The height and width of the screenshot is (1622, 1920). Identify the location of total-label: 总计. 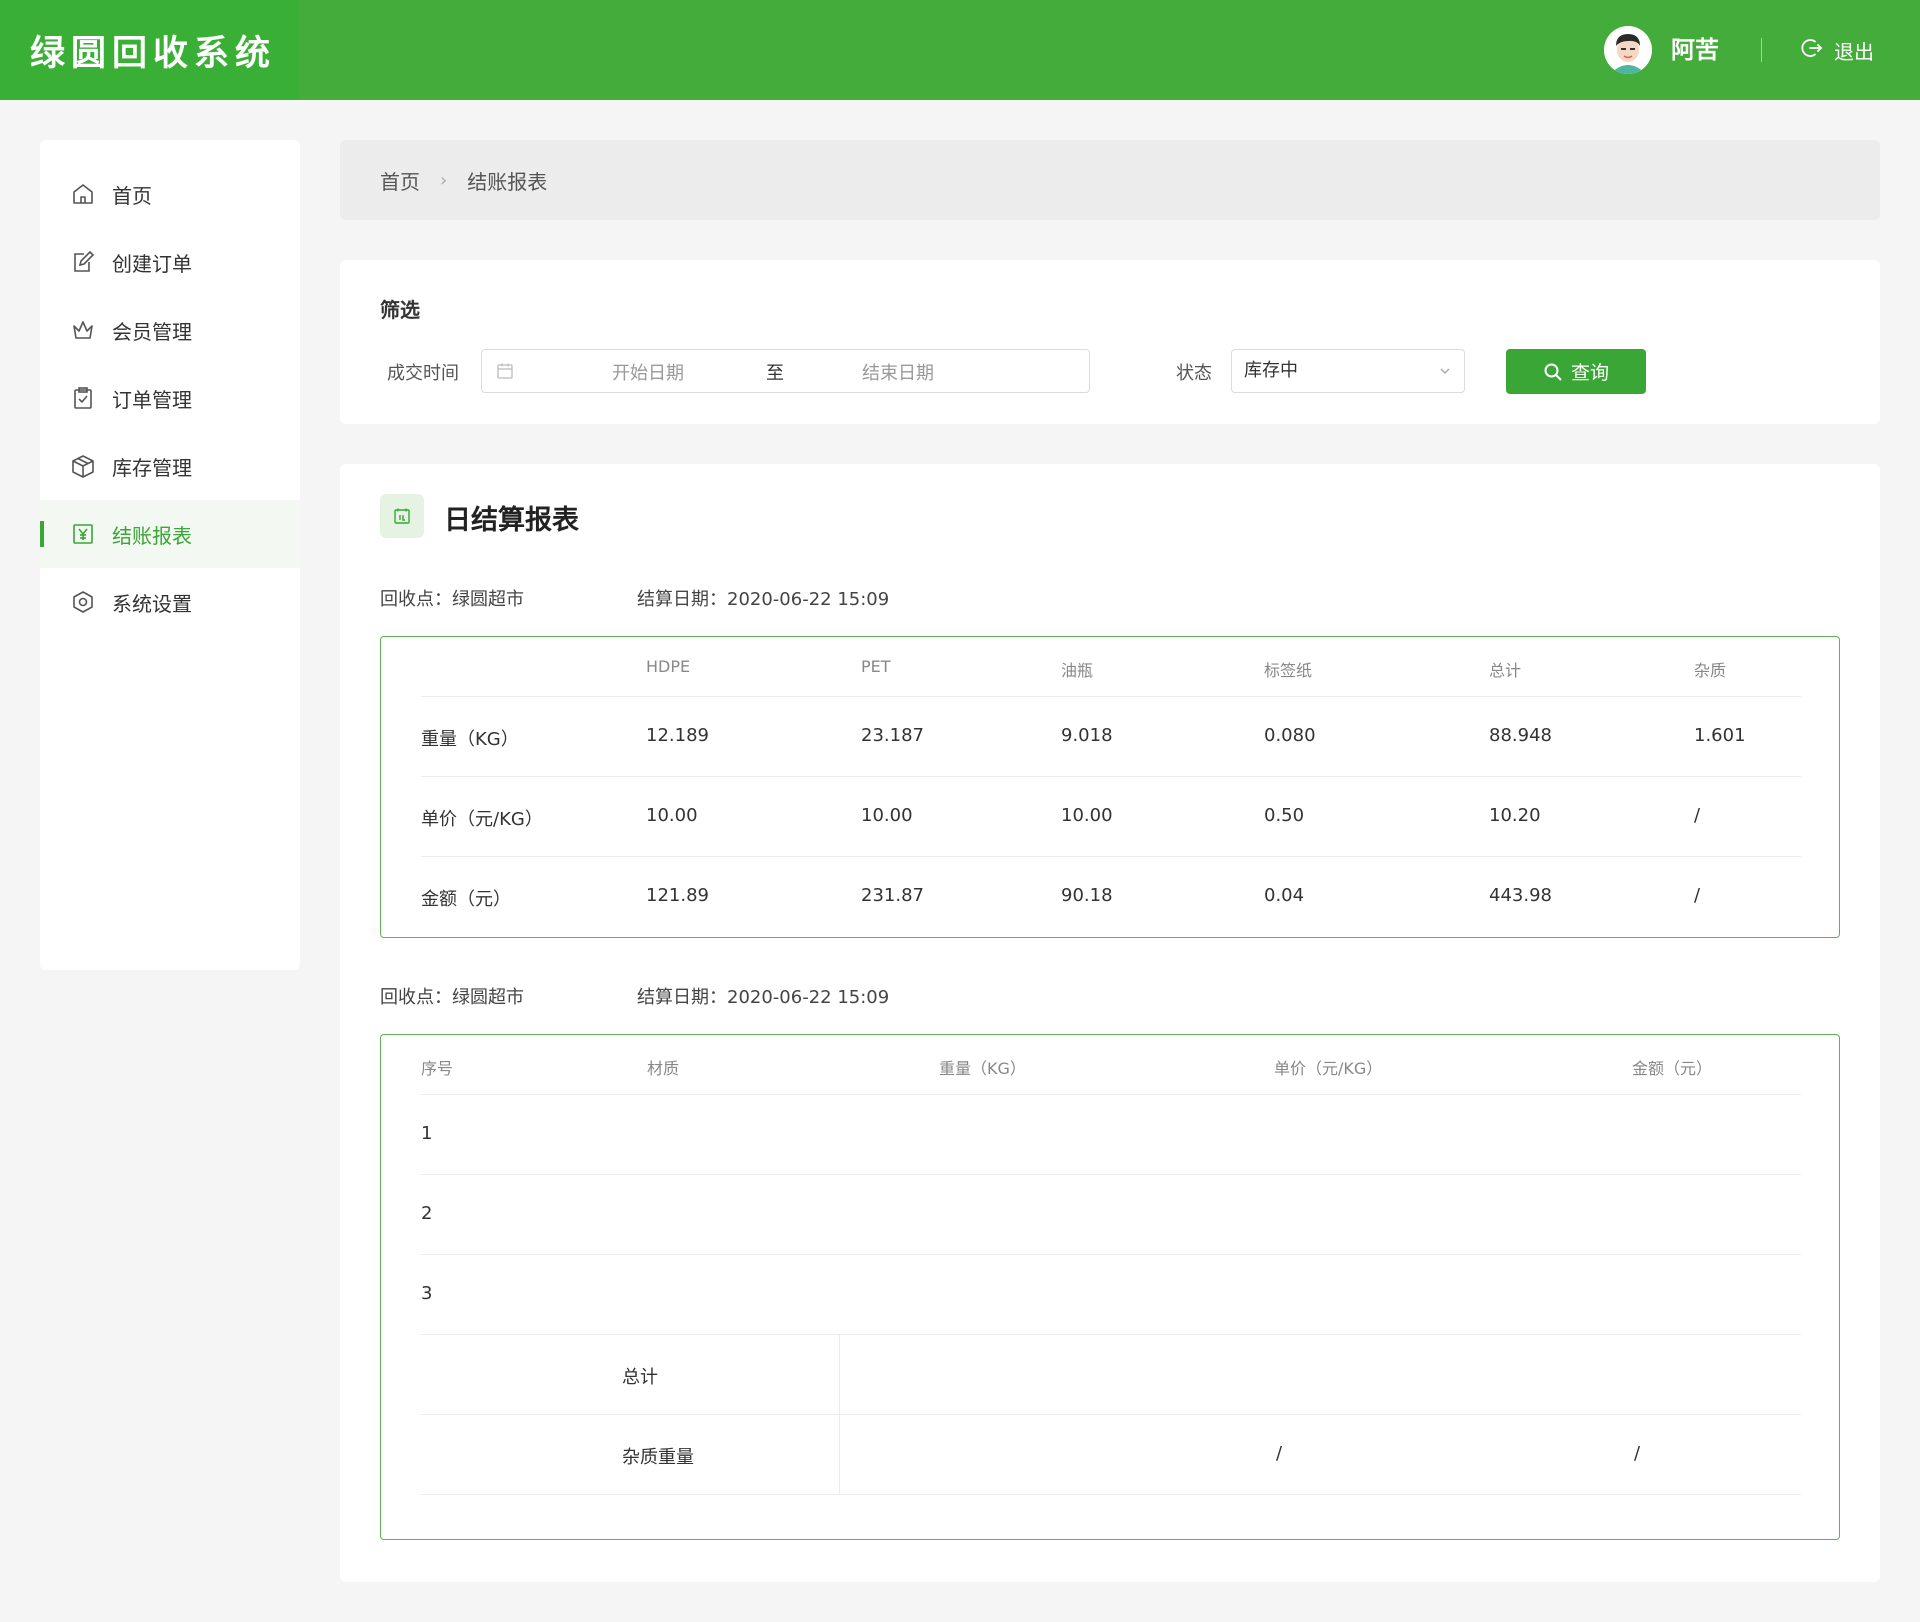
(640, 1377).